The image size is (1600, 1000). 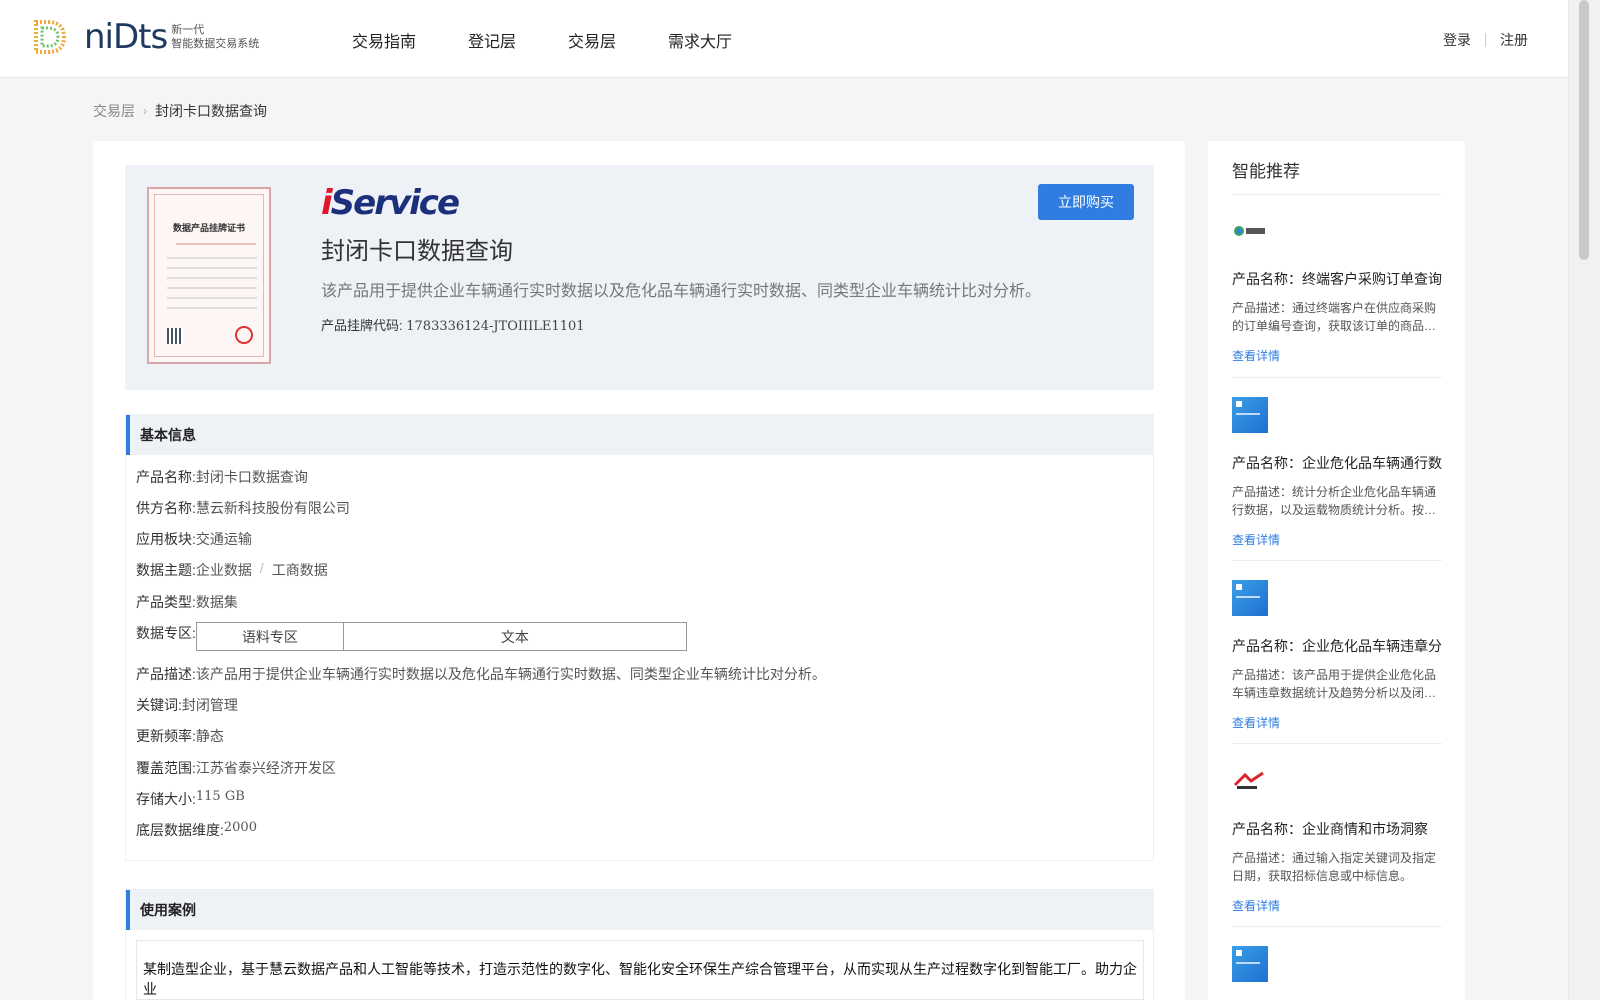 What do you see at coordinates (166, 539) in the screenshot?
I see `info-label: 应用板块:` at bounding box center [166, 539].